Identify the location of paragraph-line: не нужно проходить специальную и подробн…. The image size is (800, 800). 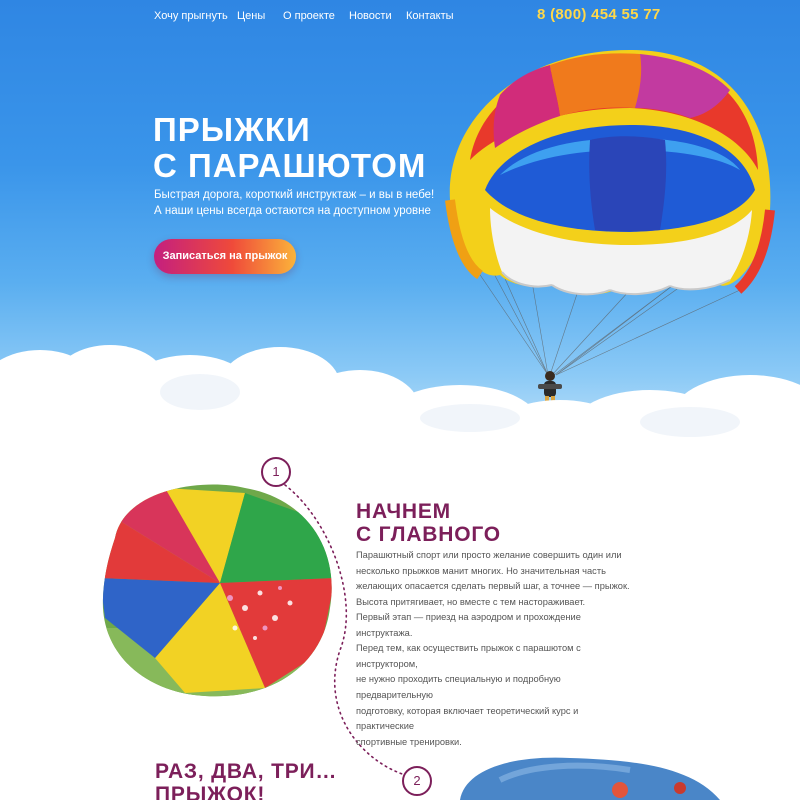
(458, 687).